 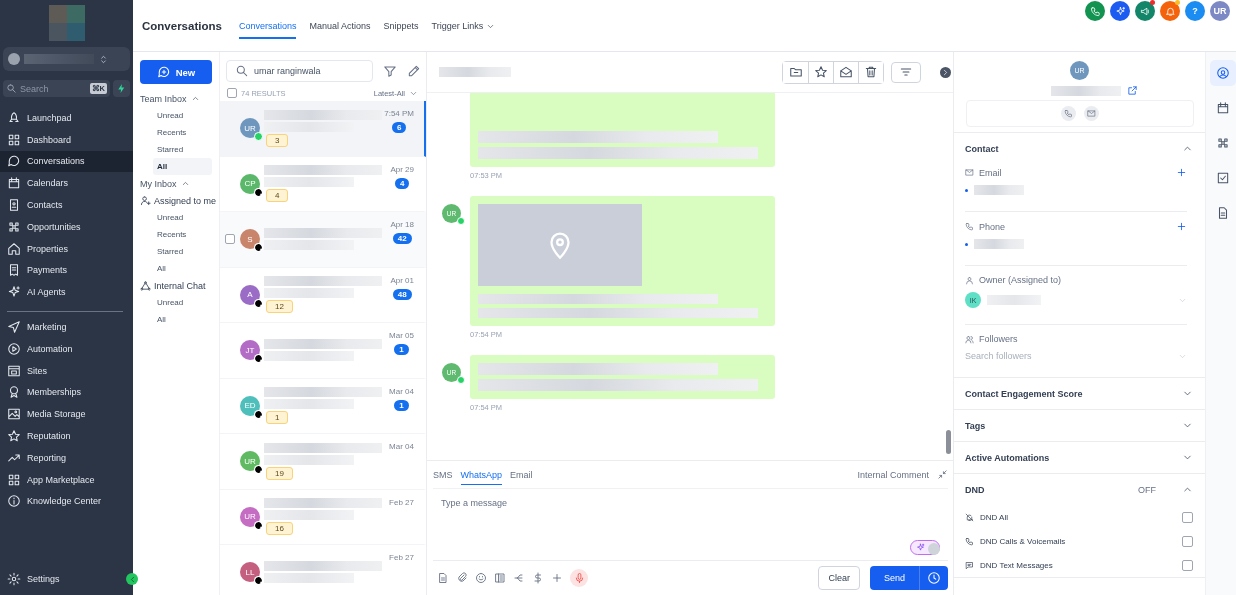 What do you see at coordinates (1024, 393) in the screenshot?
I see `section-title: Contact Engagement Score` at bounding box center [1024, 393].